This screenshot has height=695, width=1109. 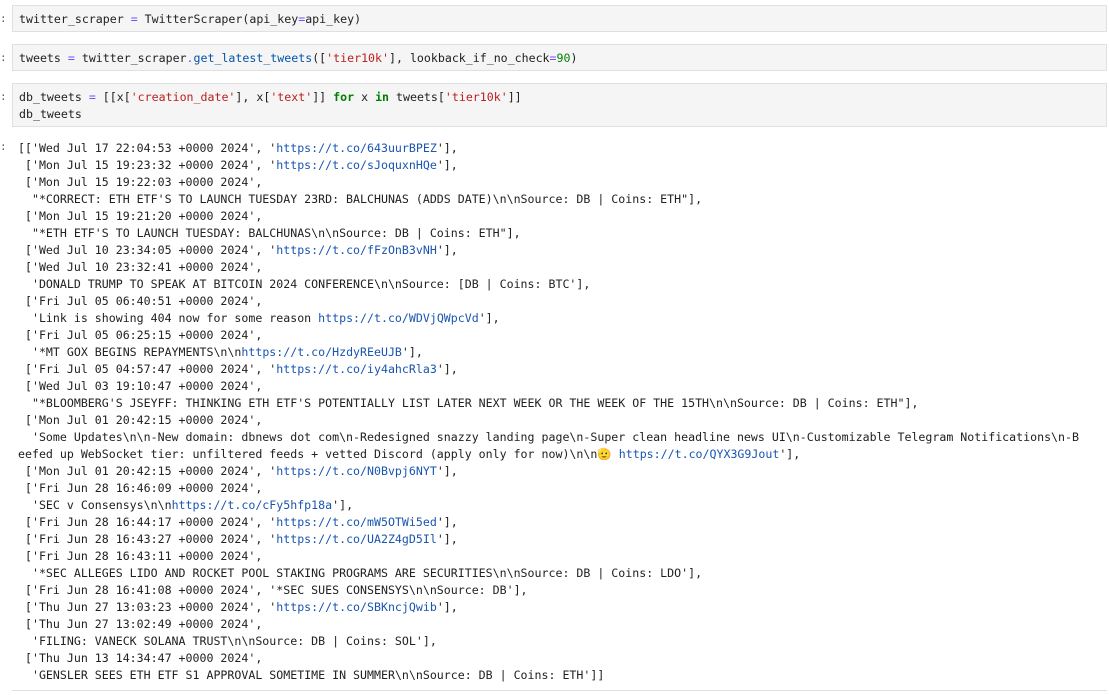 I want to click on output-text: '*MT GOX BEGINS REPAYMENTS\n\n, so click(x=130, y=352).